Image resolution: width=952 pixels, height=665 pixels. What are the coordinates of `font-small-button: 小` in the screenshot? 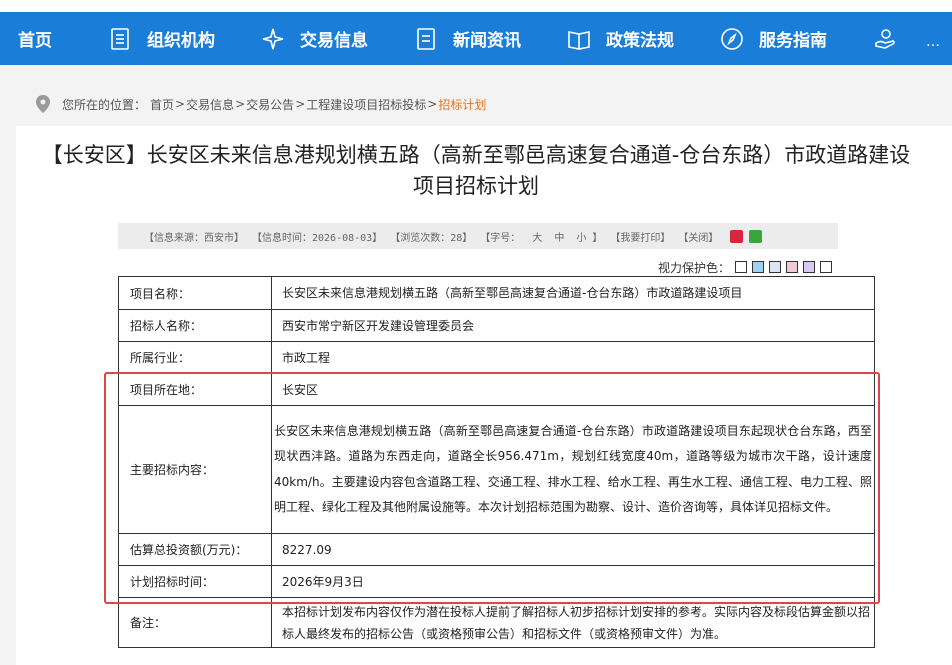 It's located at (581, 238).